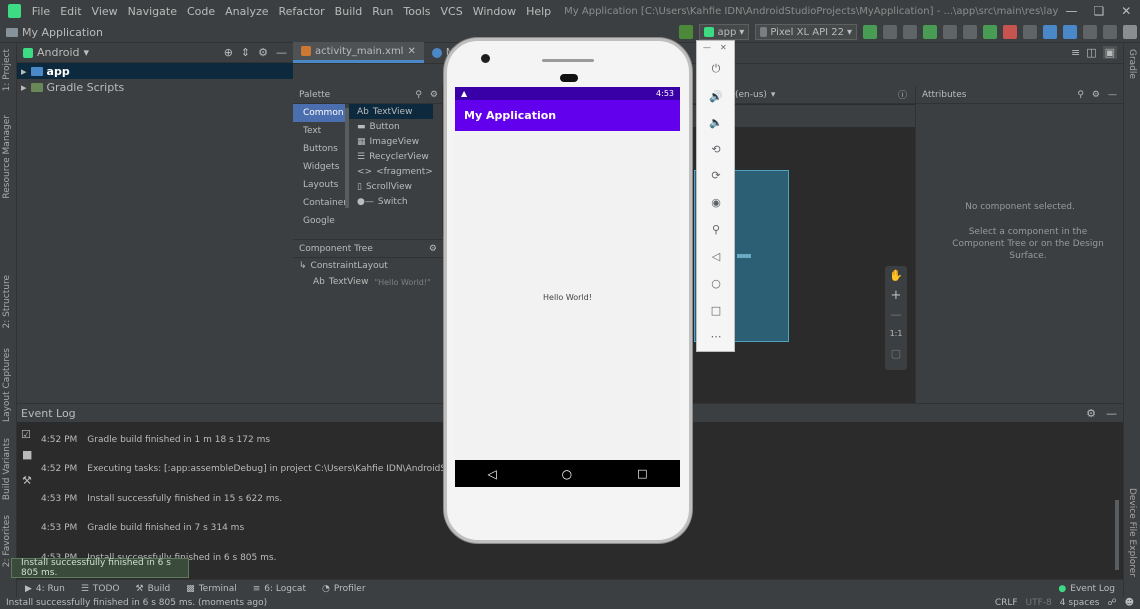  Describe the element at coordinates (319, 131) in the screenshot. I see `palette-category: Text` at that location.